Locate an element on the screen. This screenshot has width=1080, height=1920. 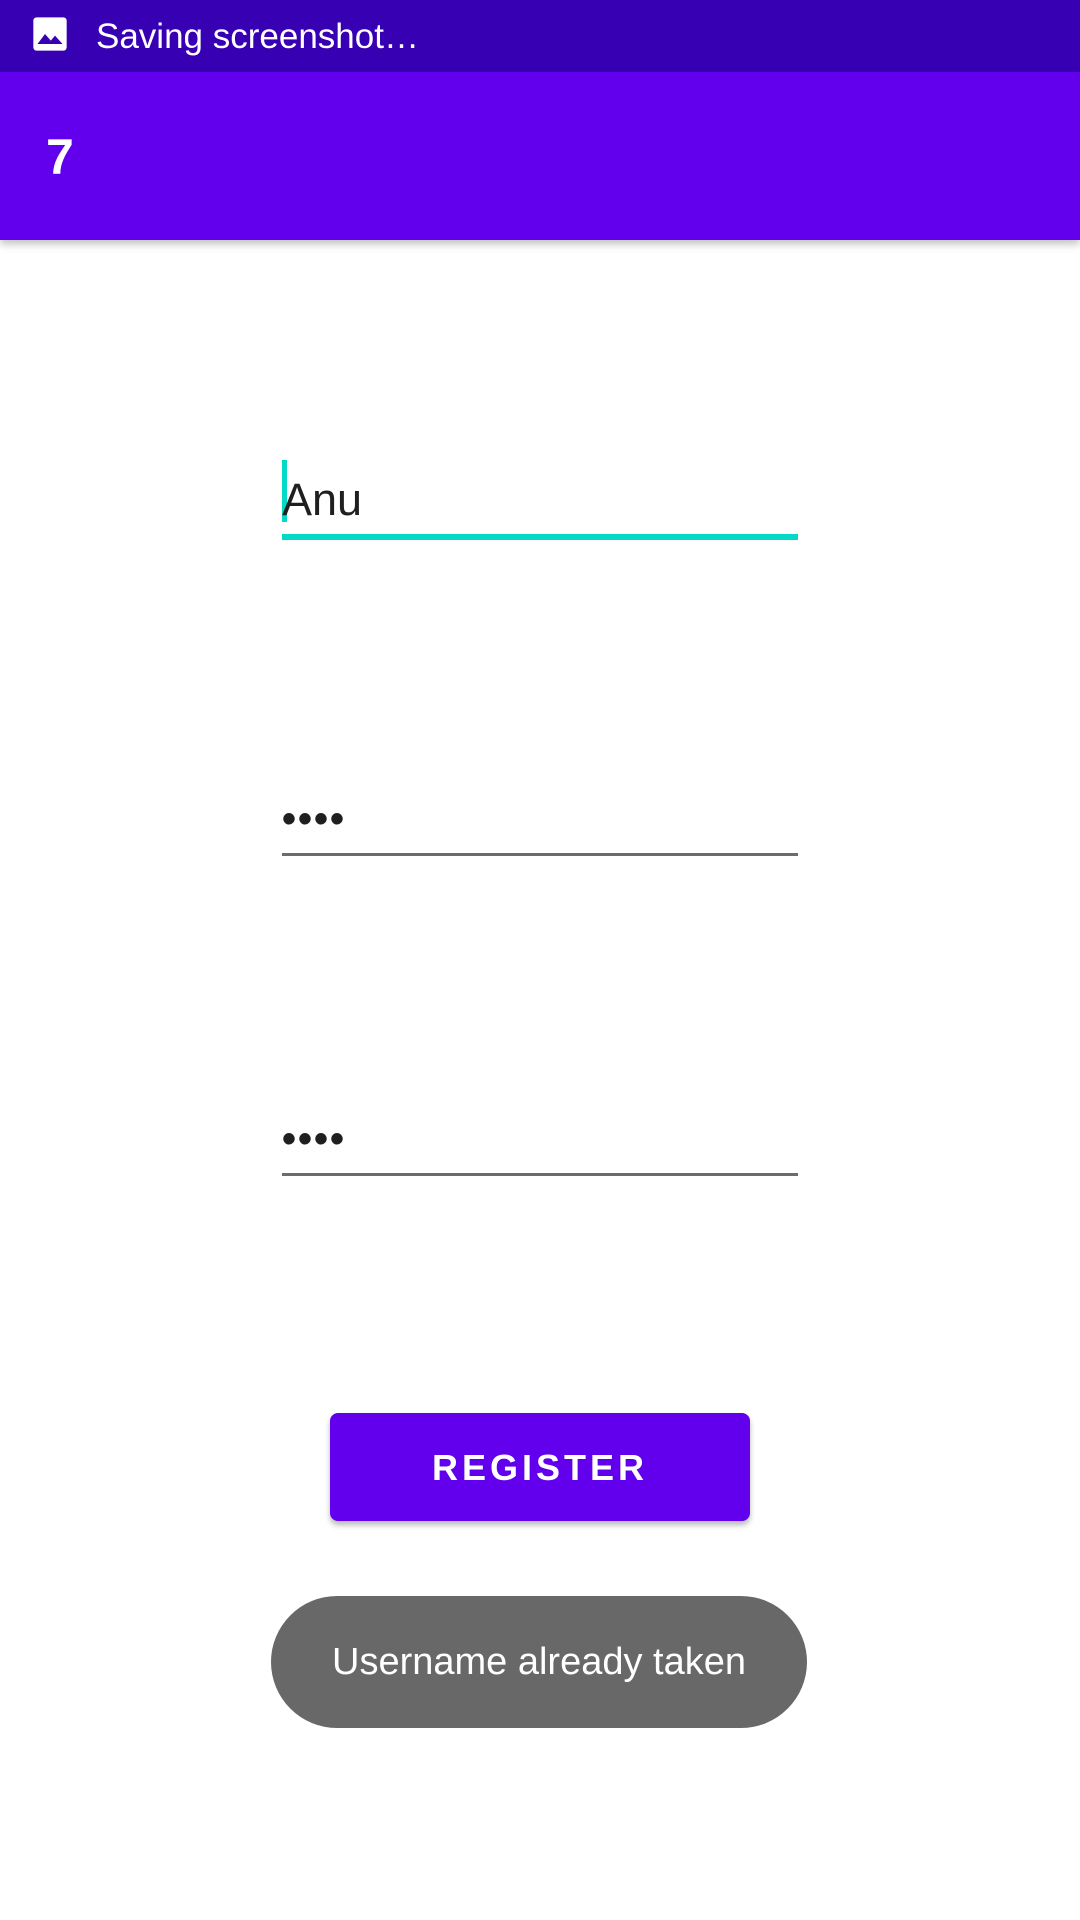
app-bar: 7 is located at coordinates (540, 156).